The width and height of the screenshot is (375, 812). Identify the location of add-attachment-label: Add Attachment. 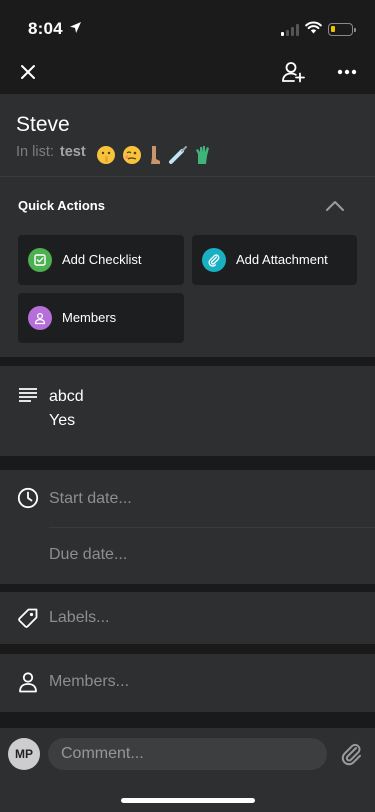
(282, 259).